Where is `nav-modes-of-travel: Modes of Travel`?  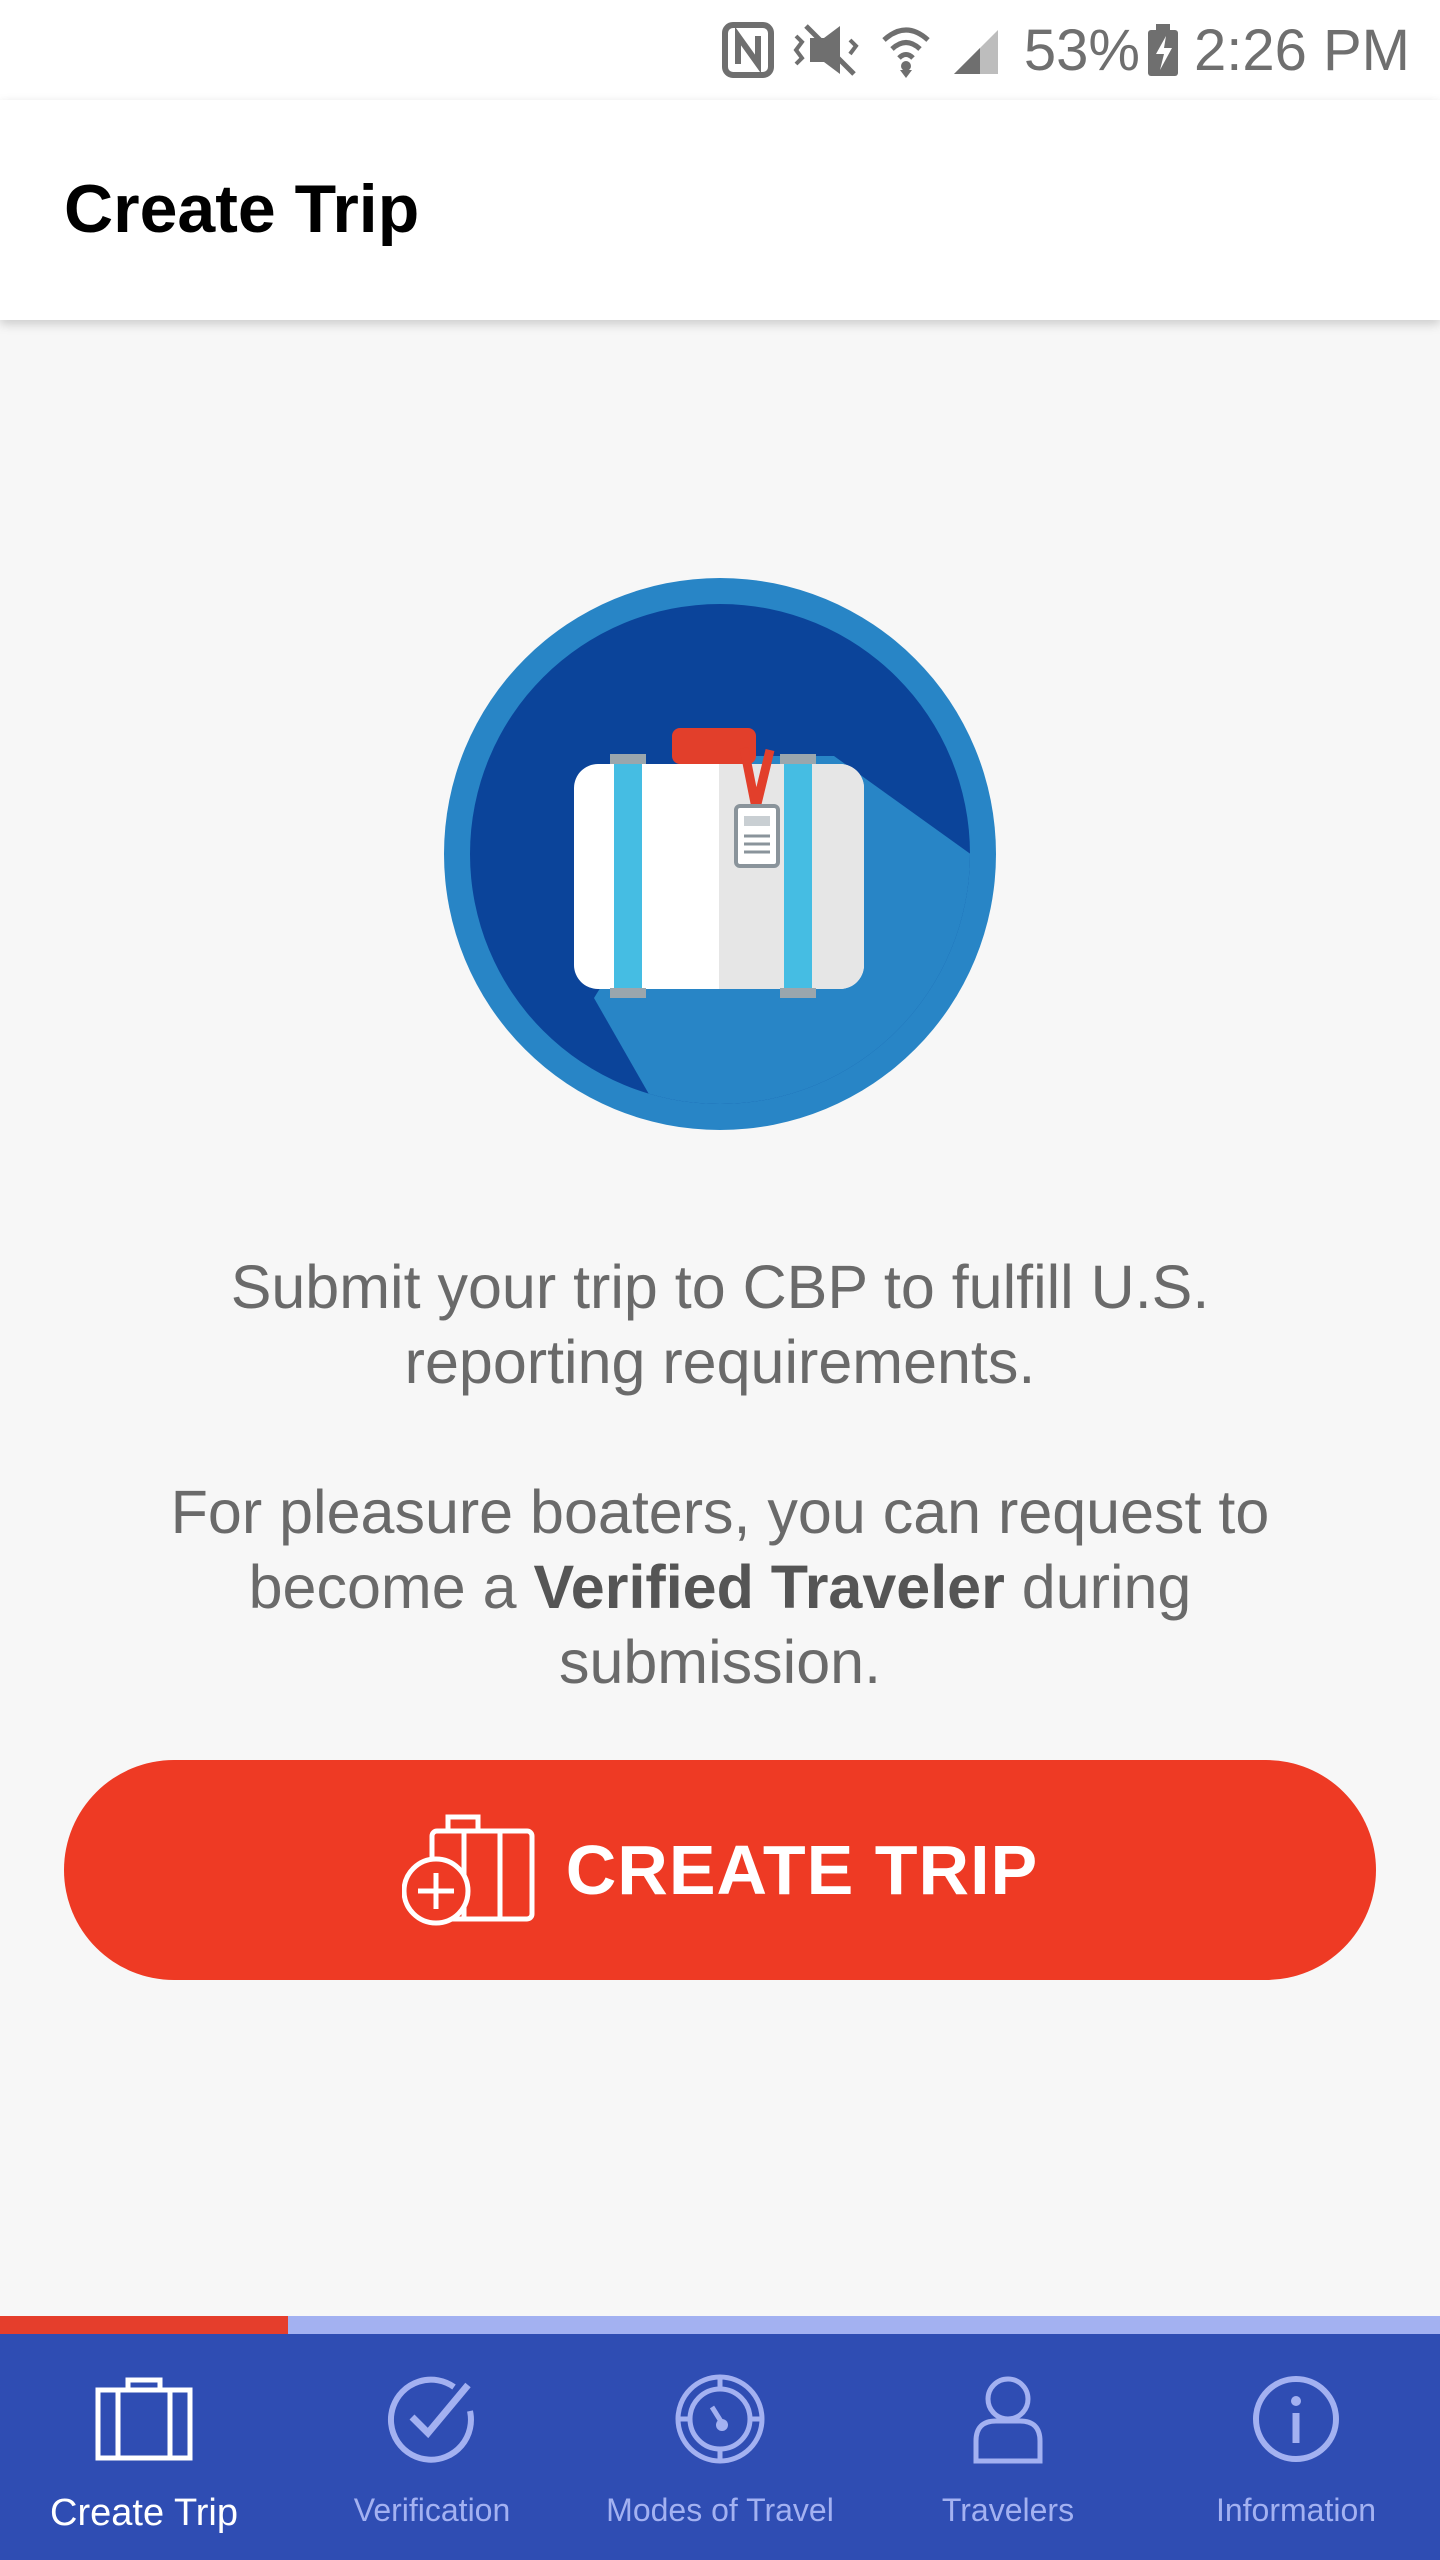 nav-modes-of-travel: Modes of Travel is located at coordinates (720, 2447).